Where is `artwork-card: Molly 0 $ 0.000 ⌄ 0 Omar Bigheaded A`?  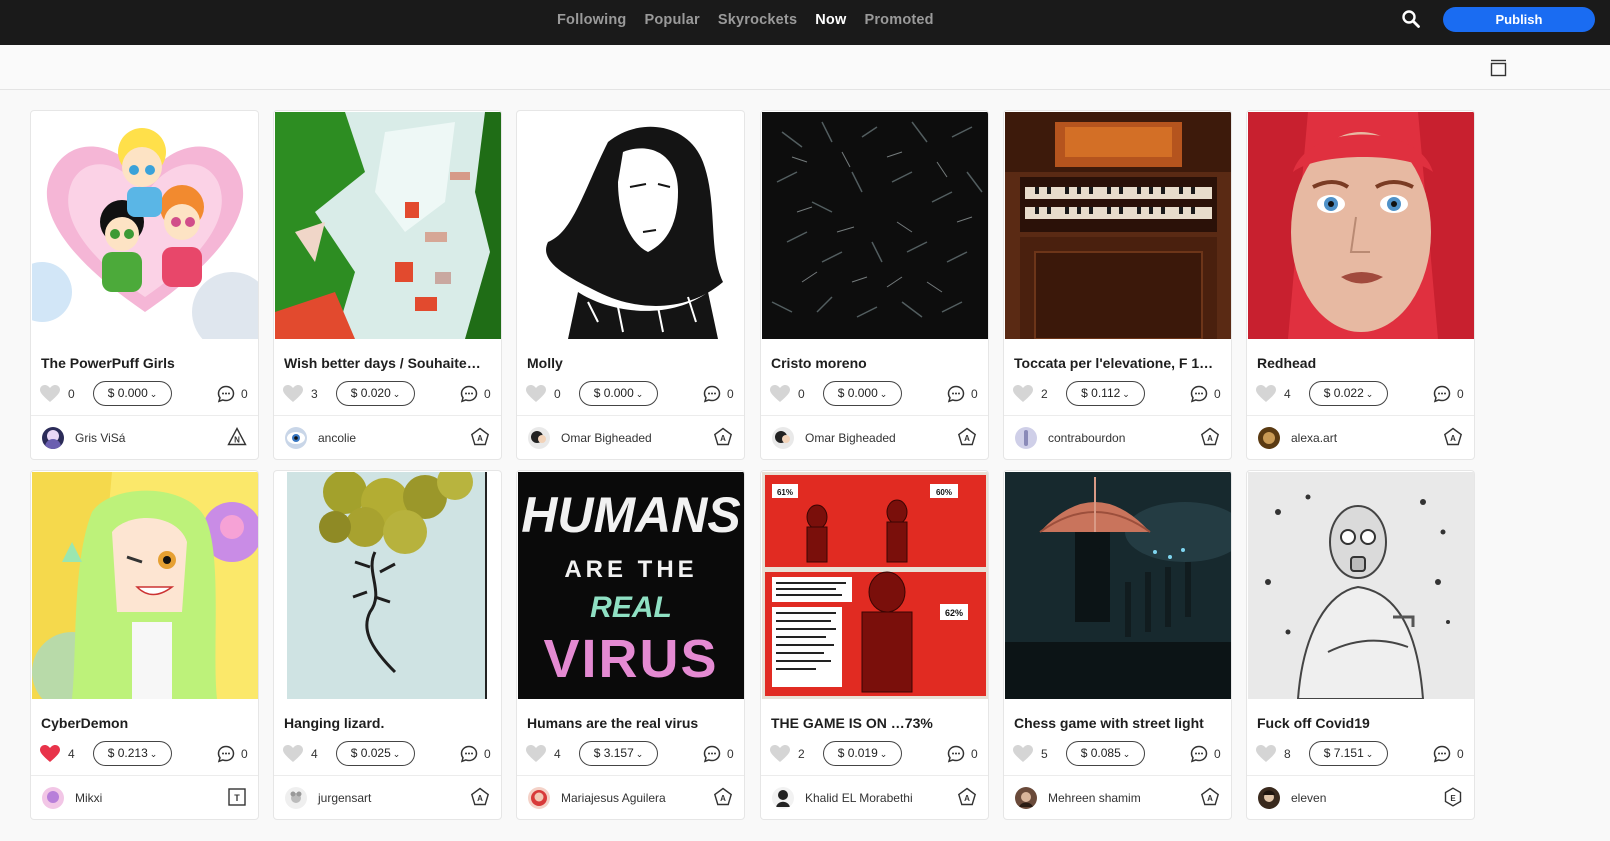
artwork-card: Molly 0 $ 0.000 ⌄ 0 Omar Bigheaded A is located at coordinates (630, 285).